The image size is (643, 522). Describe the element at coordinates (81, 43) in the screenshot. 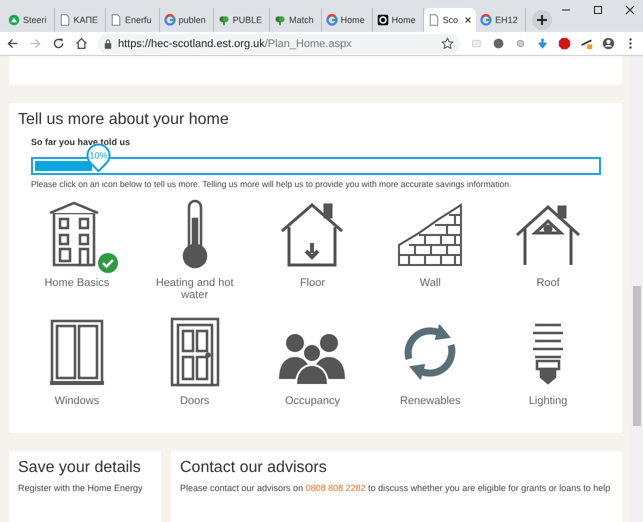

I see `home-icon` at that location.